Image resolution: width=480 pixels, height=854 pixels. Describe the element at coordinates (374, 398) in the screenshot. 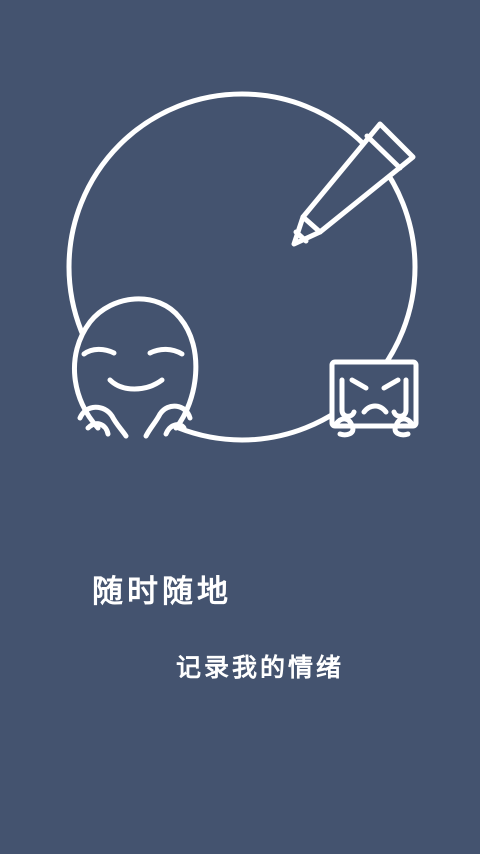

I see `crying-face-icon` at that location.